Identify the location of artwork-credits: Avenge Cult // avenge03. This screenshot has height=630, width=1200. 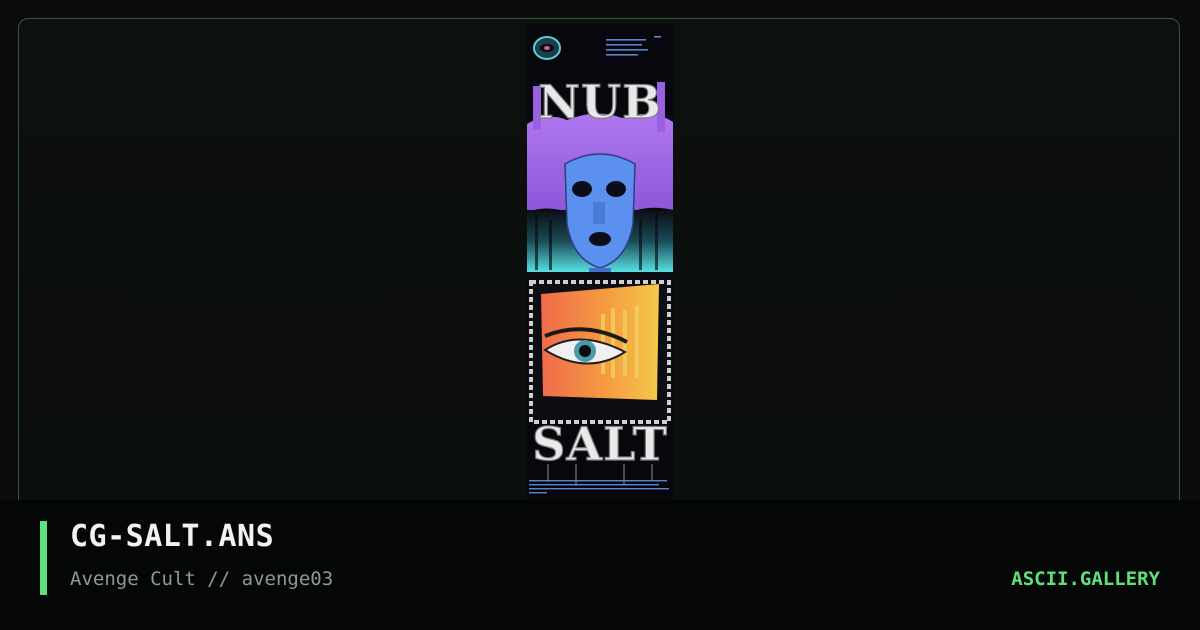
(201, 579).